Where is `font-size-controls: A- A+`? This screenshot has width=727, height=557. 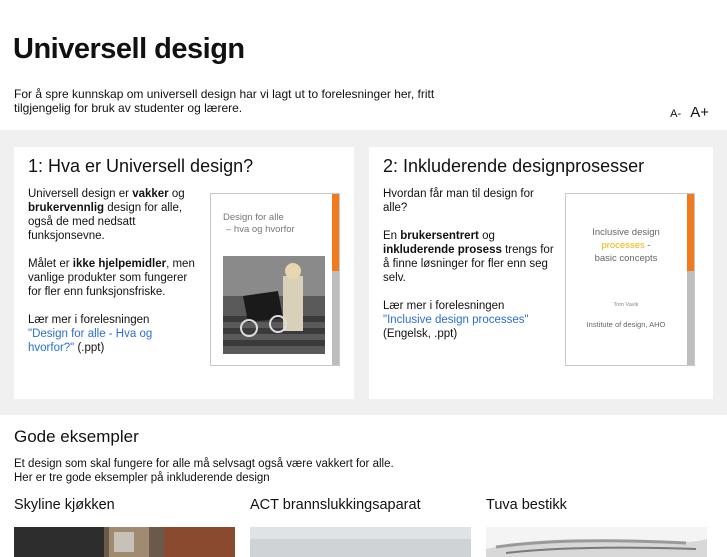 font-size-controls: A- A+ is located at coordinates (689, 112).